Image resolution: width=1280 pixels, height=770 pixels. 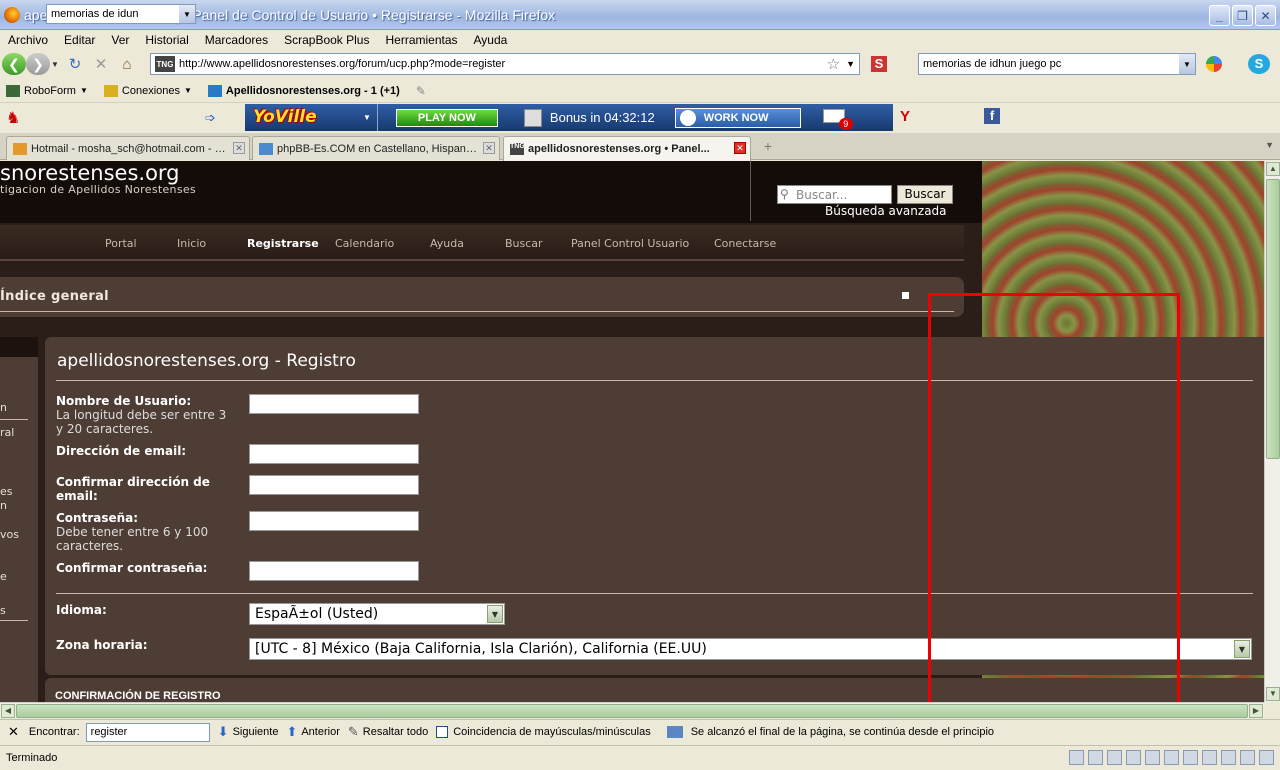 I want to click on minimize-button: _, so click(x=1219, y=15).